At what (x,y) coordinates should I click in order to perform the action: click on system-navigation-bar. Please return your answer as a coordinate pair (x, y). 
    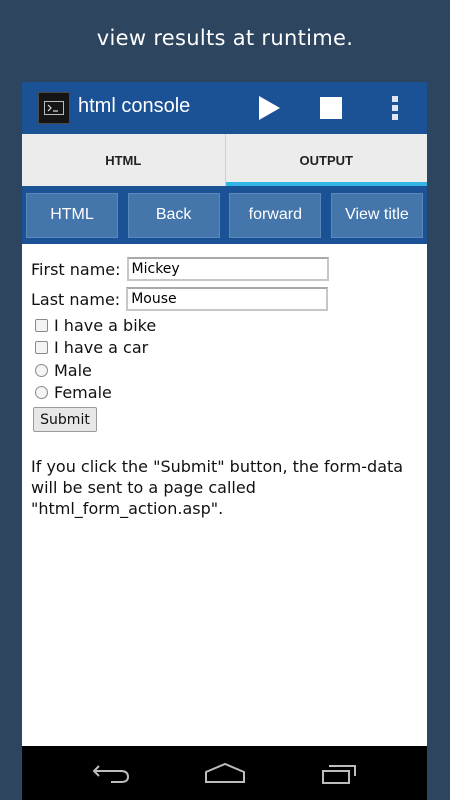
    Looking at the image, I should click on (224, 773).